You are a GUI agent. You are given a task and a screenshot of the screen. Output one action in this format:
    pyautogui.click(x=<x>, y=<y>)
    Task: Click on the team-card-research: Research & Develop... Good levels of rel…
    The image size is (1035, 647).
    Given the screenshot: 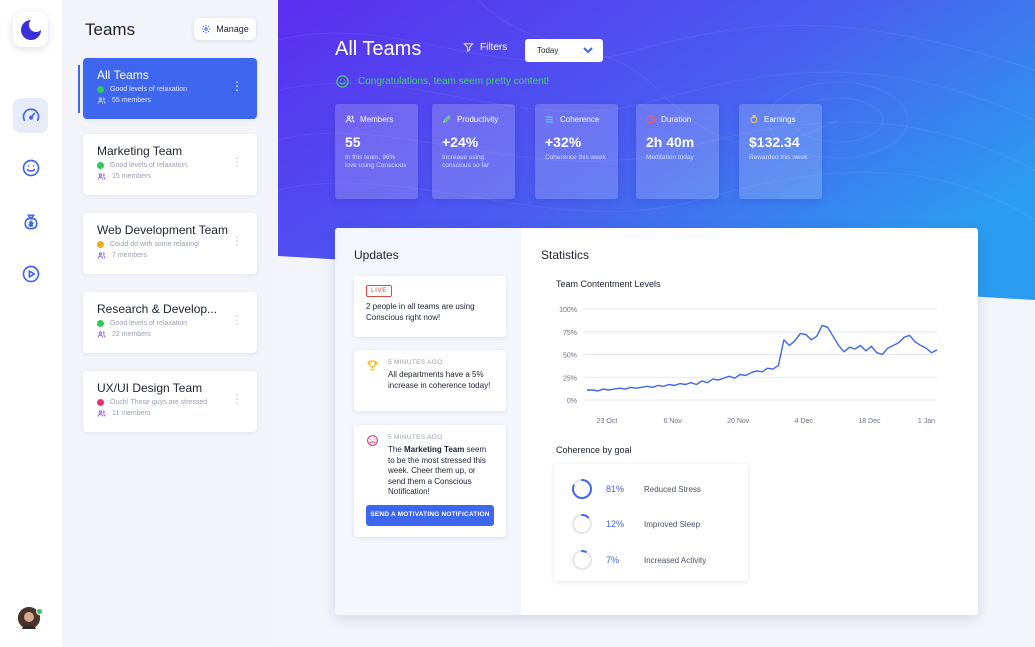 What is the action you would take?
    pyautogui.click(x=170, y=322)
    